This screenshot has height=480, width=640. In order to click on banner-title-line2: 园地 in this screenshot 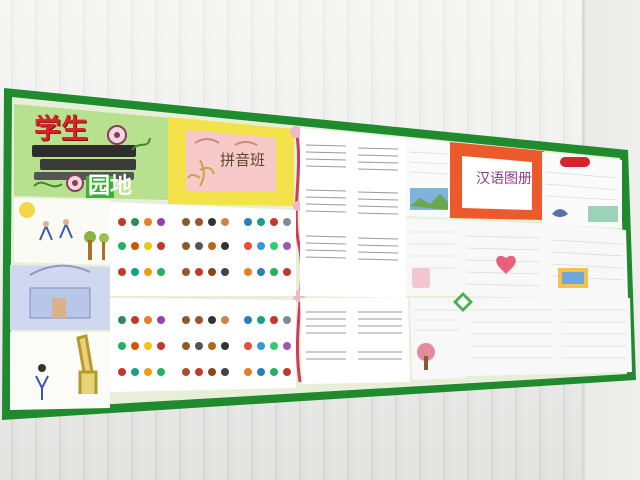, I will do `click(110, 186)`.